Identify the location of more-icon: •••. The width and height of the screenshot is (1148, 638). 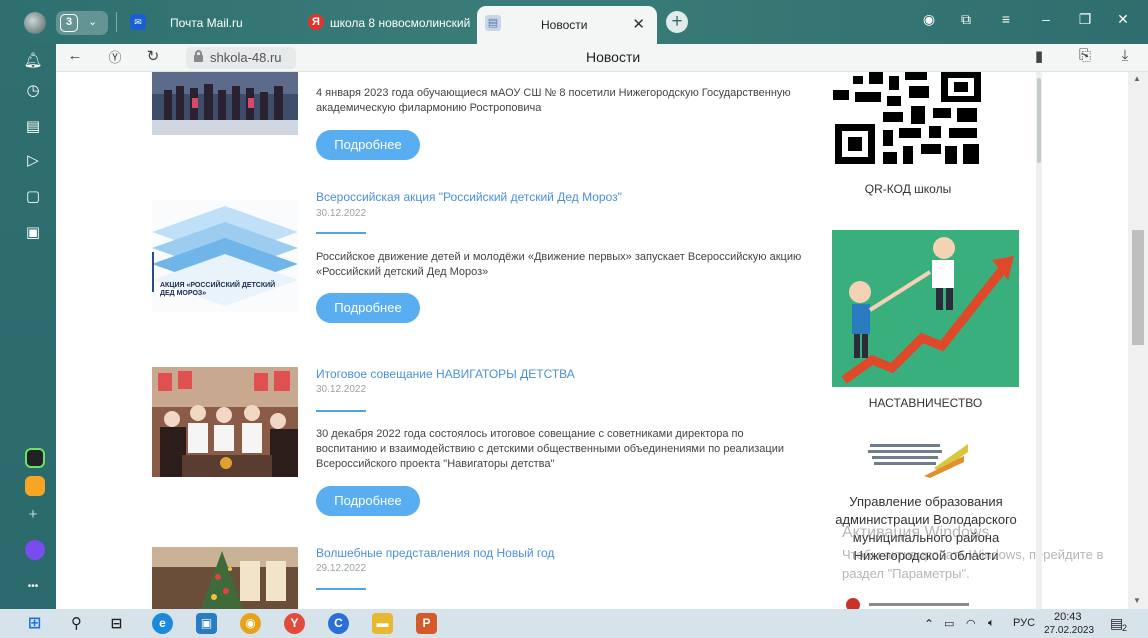
(33, 587).